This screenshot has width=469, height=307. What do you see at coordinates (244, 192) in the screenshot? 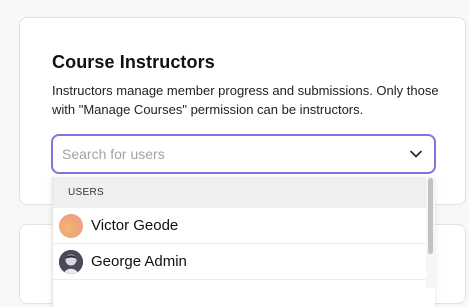
I see `group-header-users: USERS` at bounding box center [244, 192].